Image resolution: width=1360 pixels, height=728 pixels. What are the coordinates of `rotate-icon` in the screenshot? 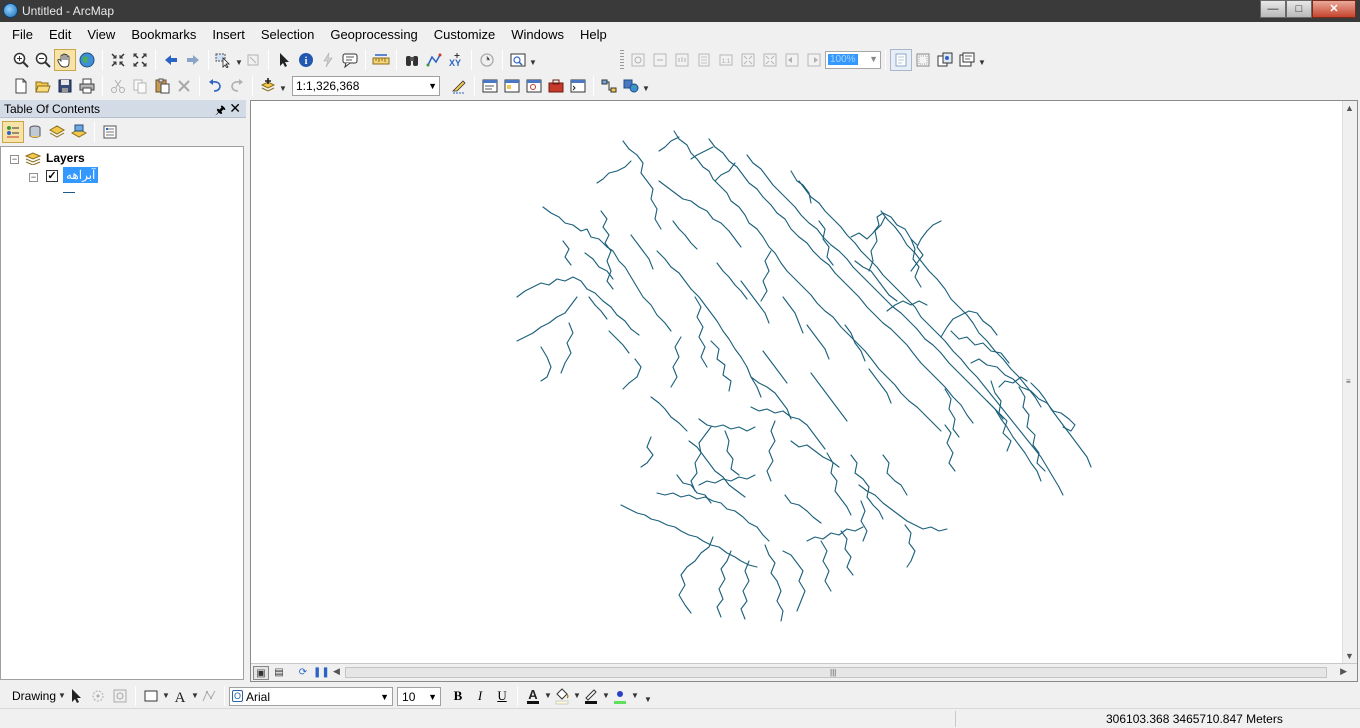 It's located at (98, 696).